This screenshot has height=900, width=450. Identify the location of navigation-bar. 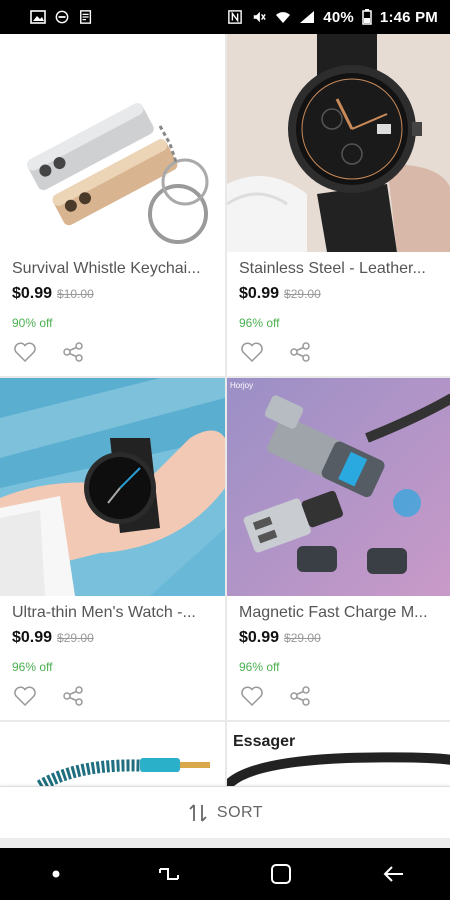
(225, 874).